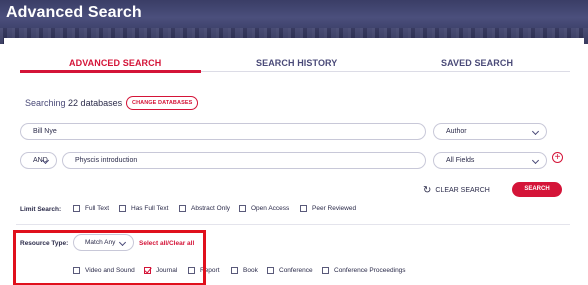 Image resolution: width=588 pixels, height=285 pixels. I want to click on annotation-highlight-box, so click(109, 257).